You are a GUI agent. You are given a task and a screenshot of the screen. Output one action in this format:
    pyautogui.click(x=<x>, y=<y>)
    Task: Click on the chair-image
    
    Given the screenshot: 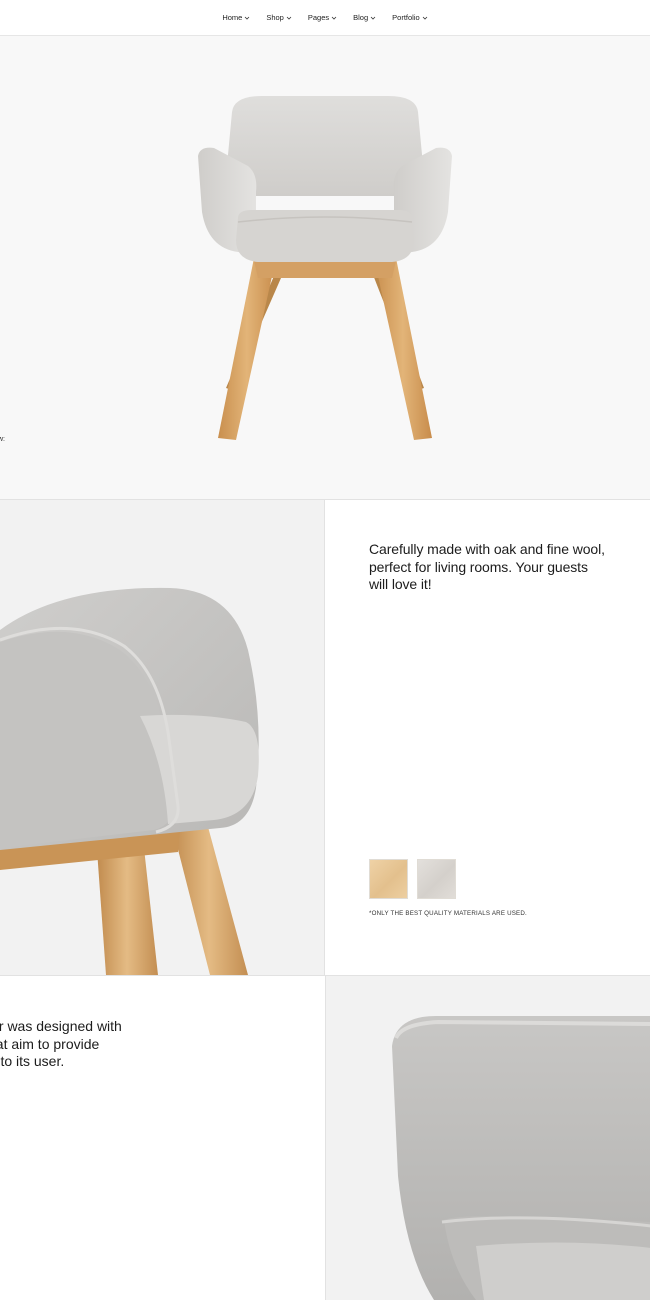 What is the action you would take?
    pyautogui.click(x=325, y=268)
    